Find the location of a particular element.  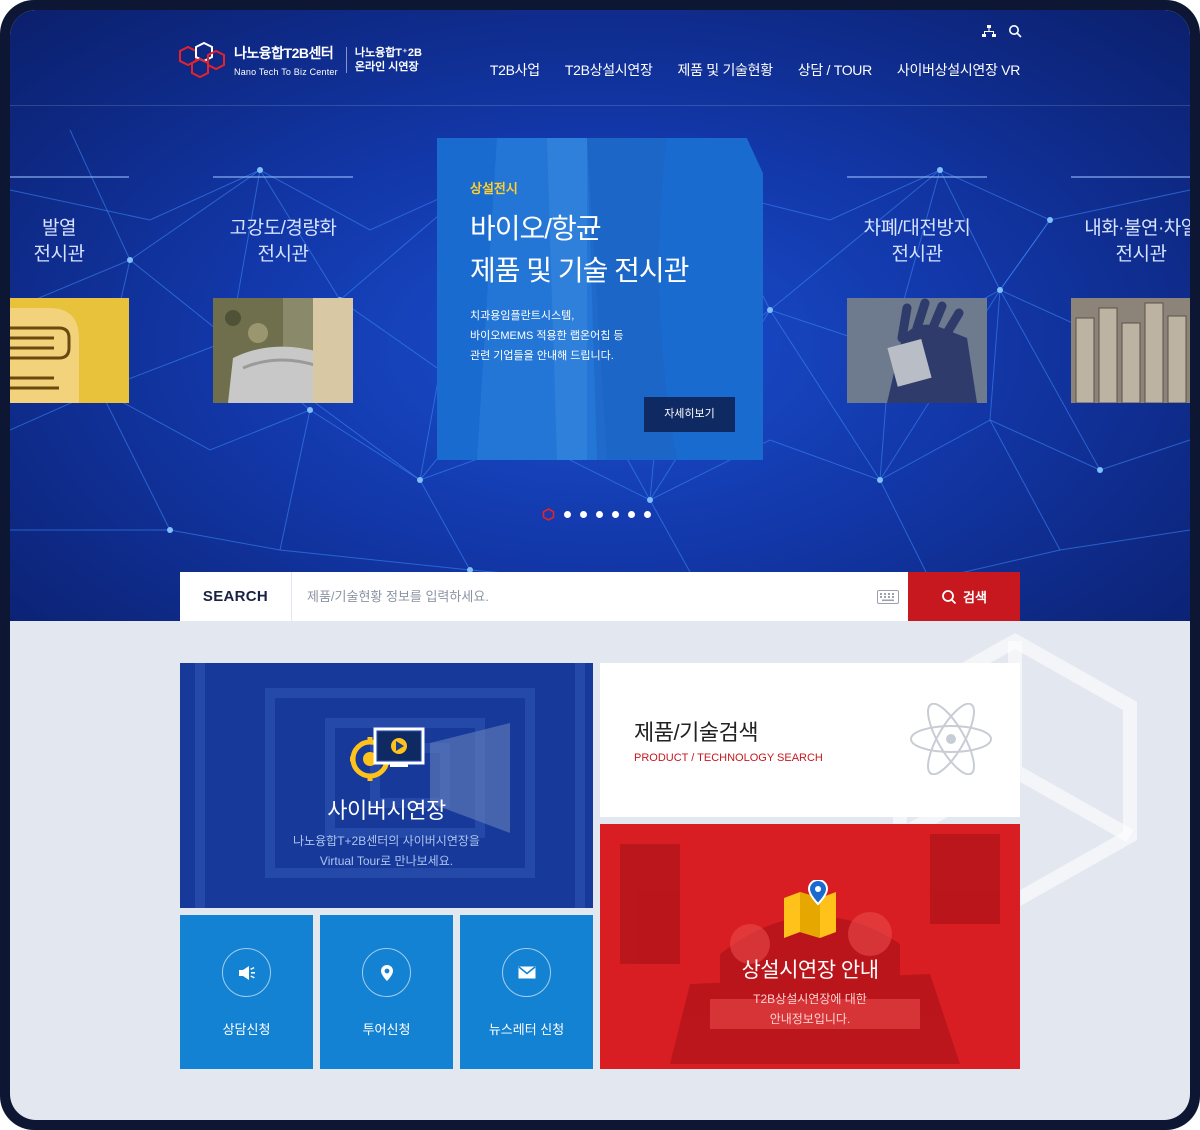

exhibit-title-line1: 내화·불연·차열 is located at coordinates (1137, 228).